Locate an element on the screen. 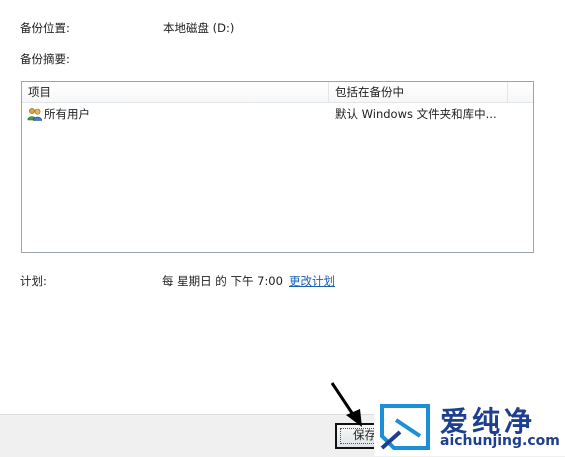  watermark-url-text: aichunjing.com is located at coordinates (500, 441).